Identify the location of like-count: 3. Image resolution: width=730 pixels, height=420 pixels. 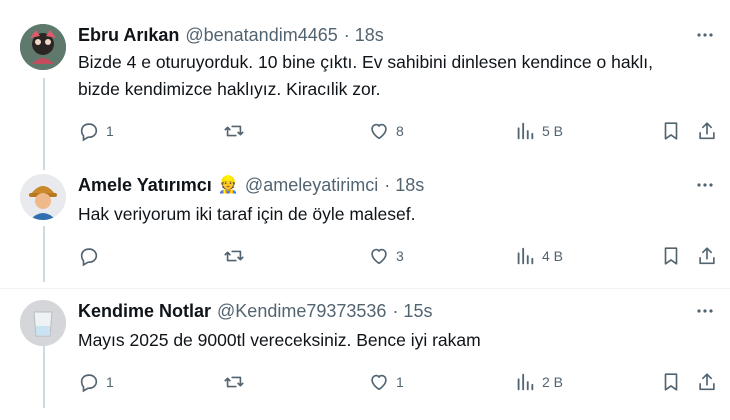
(400, 256).